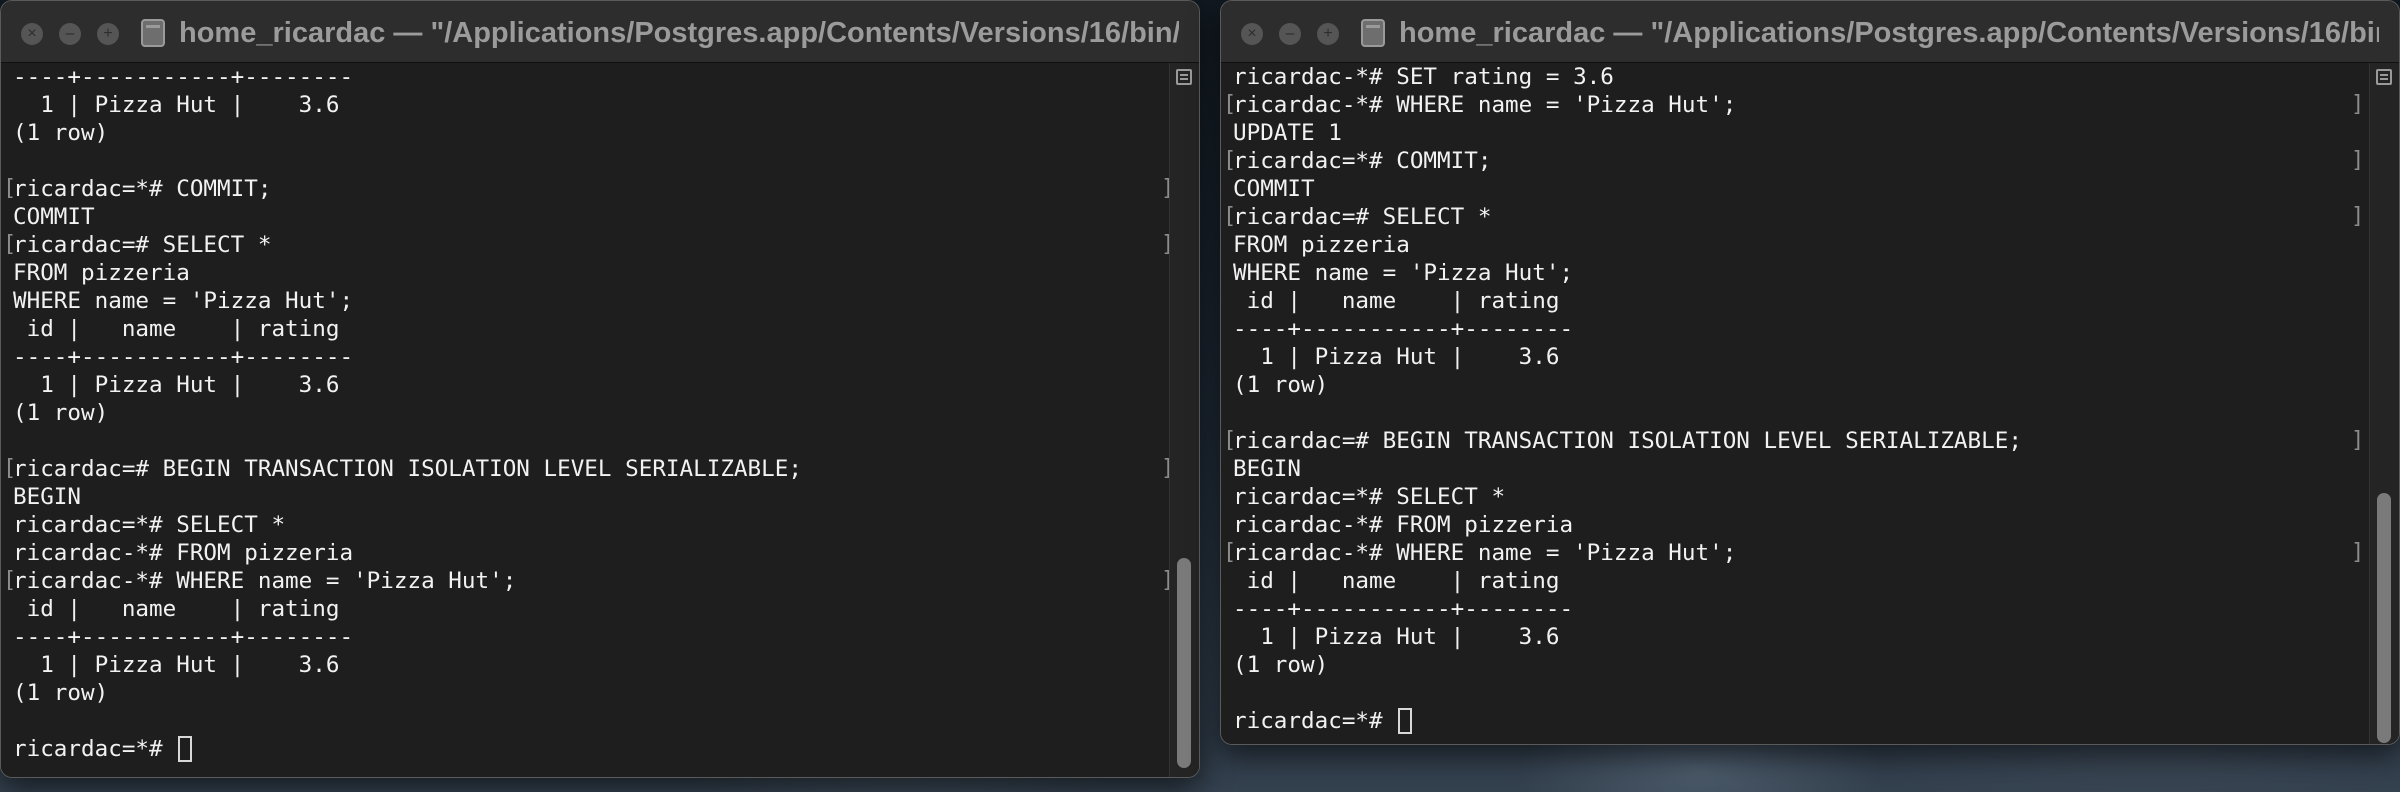  What do you see at coordinates (1423, 77) in the screenshot?
I see `terminal-line: ricardac-*# SET rating = 3.6` at bounding box center [1423, 77].